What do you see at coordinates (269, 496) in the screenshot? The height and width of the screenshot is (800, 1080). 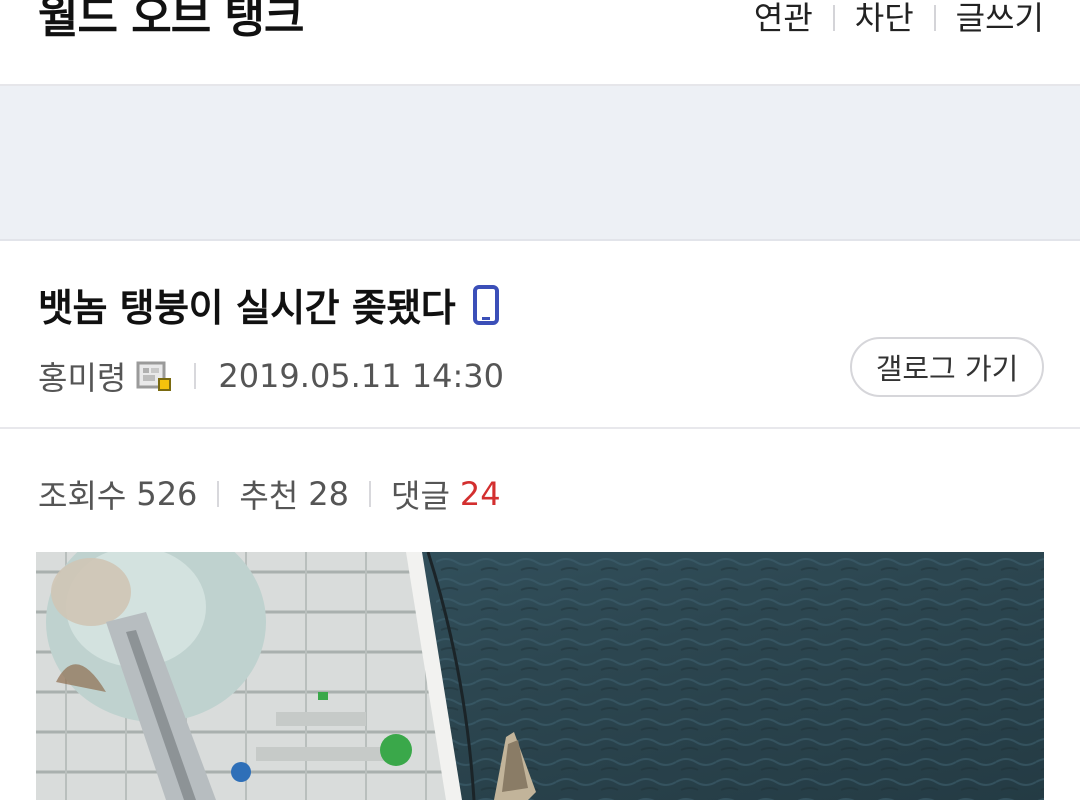 I see `recommend-label: 추천` at bounding box center [269, 496].